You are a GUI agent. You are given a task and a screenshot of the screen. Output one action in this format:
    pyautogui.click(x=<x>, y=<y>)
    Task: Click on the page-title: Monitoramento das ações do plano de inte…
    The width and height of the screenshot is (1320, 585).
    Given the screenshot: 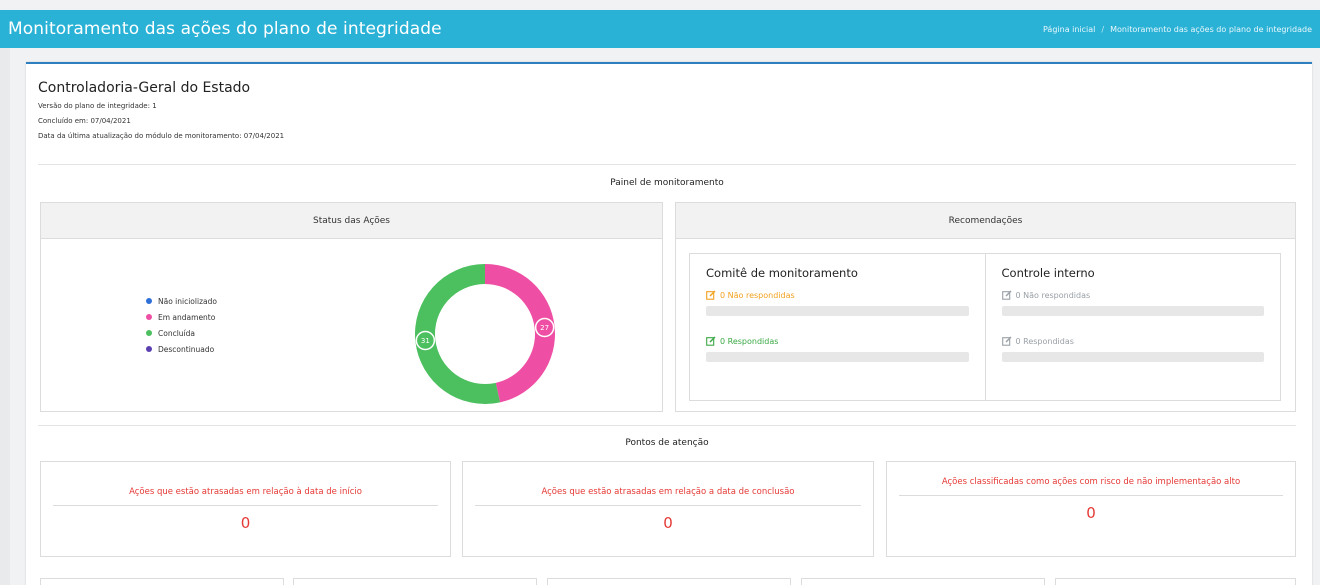 What is the action you would take?
    pyautogui.click(x=225, y=29)
    